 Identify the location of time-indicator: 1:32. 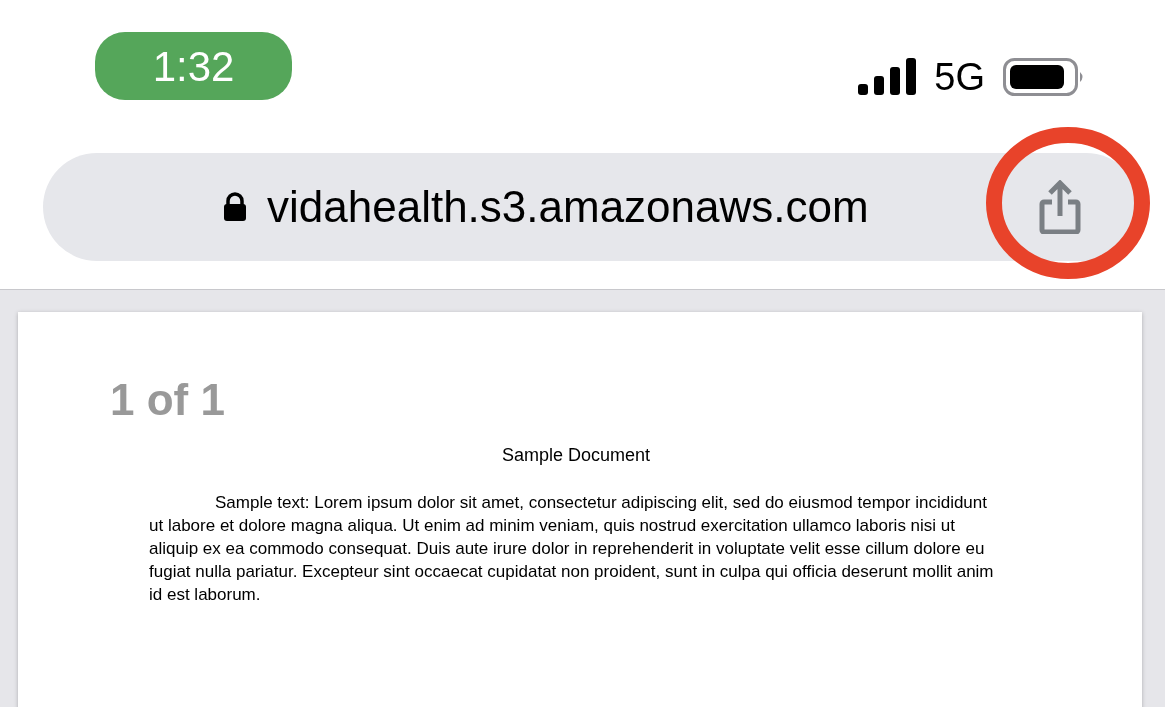
(193, 66).